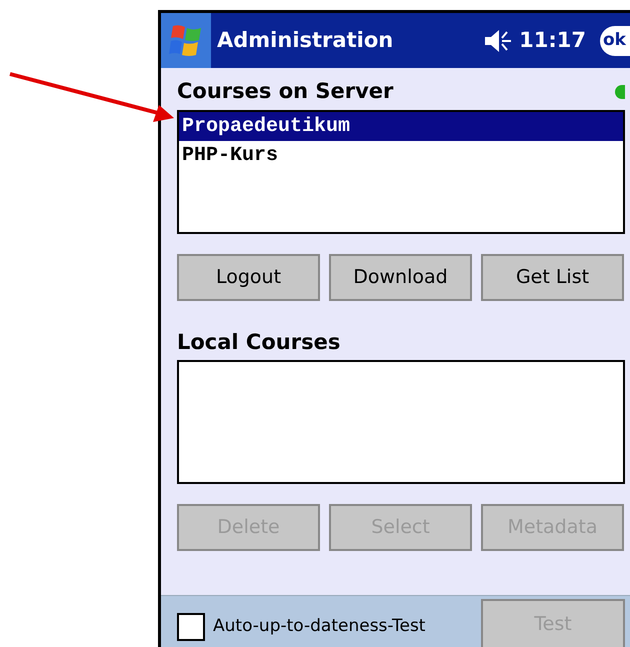 The height and width of the screenshot is (647, 630). Describe the element at coordinates (400, 277) in the screenshot. I see `action-button: Download` at that location.